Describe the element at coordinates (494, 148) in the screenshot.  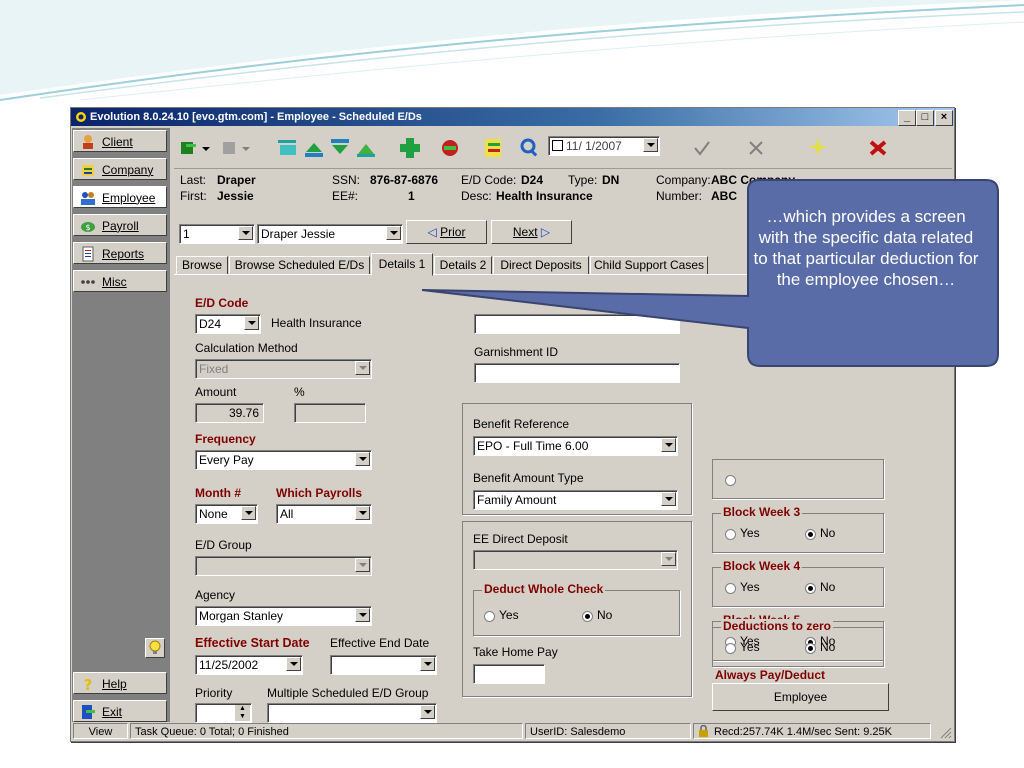
I see `refresh-icon` at that location.